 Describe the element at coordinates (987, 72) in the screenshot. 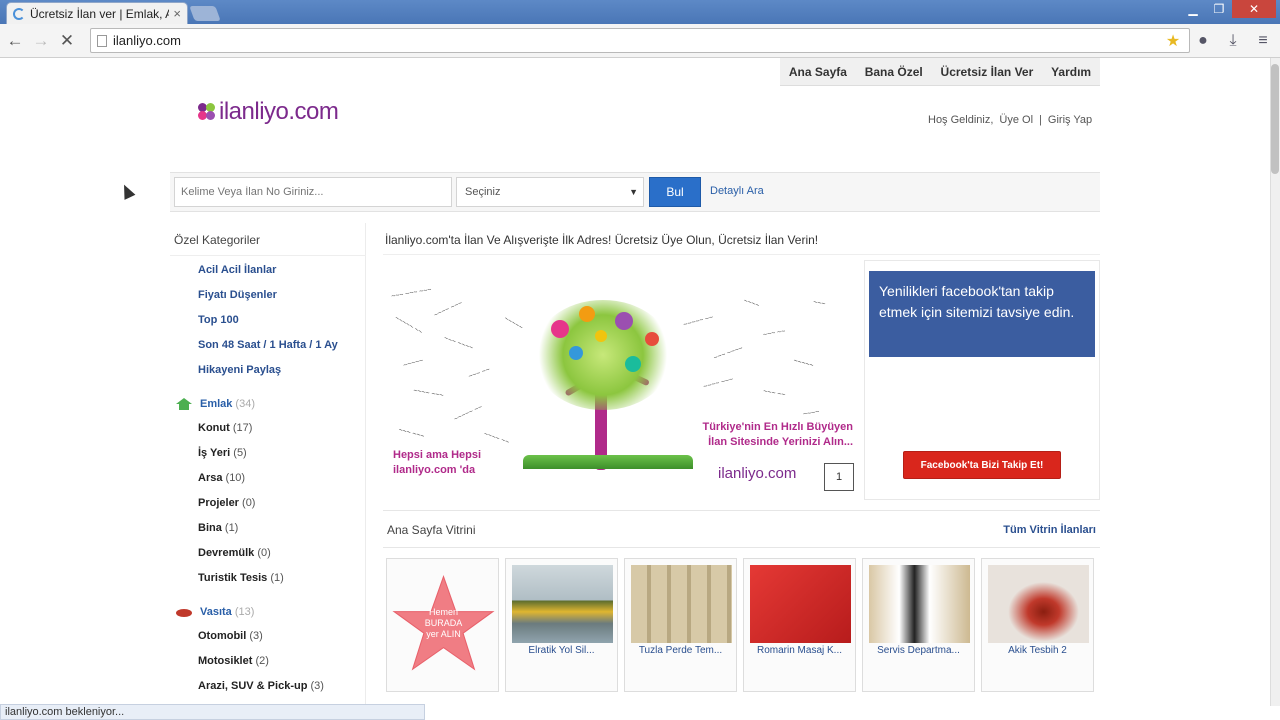

I see `nav-post-ad: Ücretsiz İlan Ver` at that location.